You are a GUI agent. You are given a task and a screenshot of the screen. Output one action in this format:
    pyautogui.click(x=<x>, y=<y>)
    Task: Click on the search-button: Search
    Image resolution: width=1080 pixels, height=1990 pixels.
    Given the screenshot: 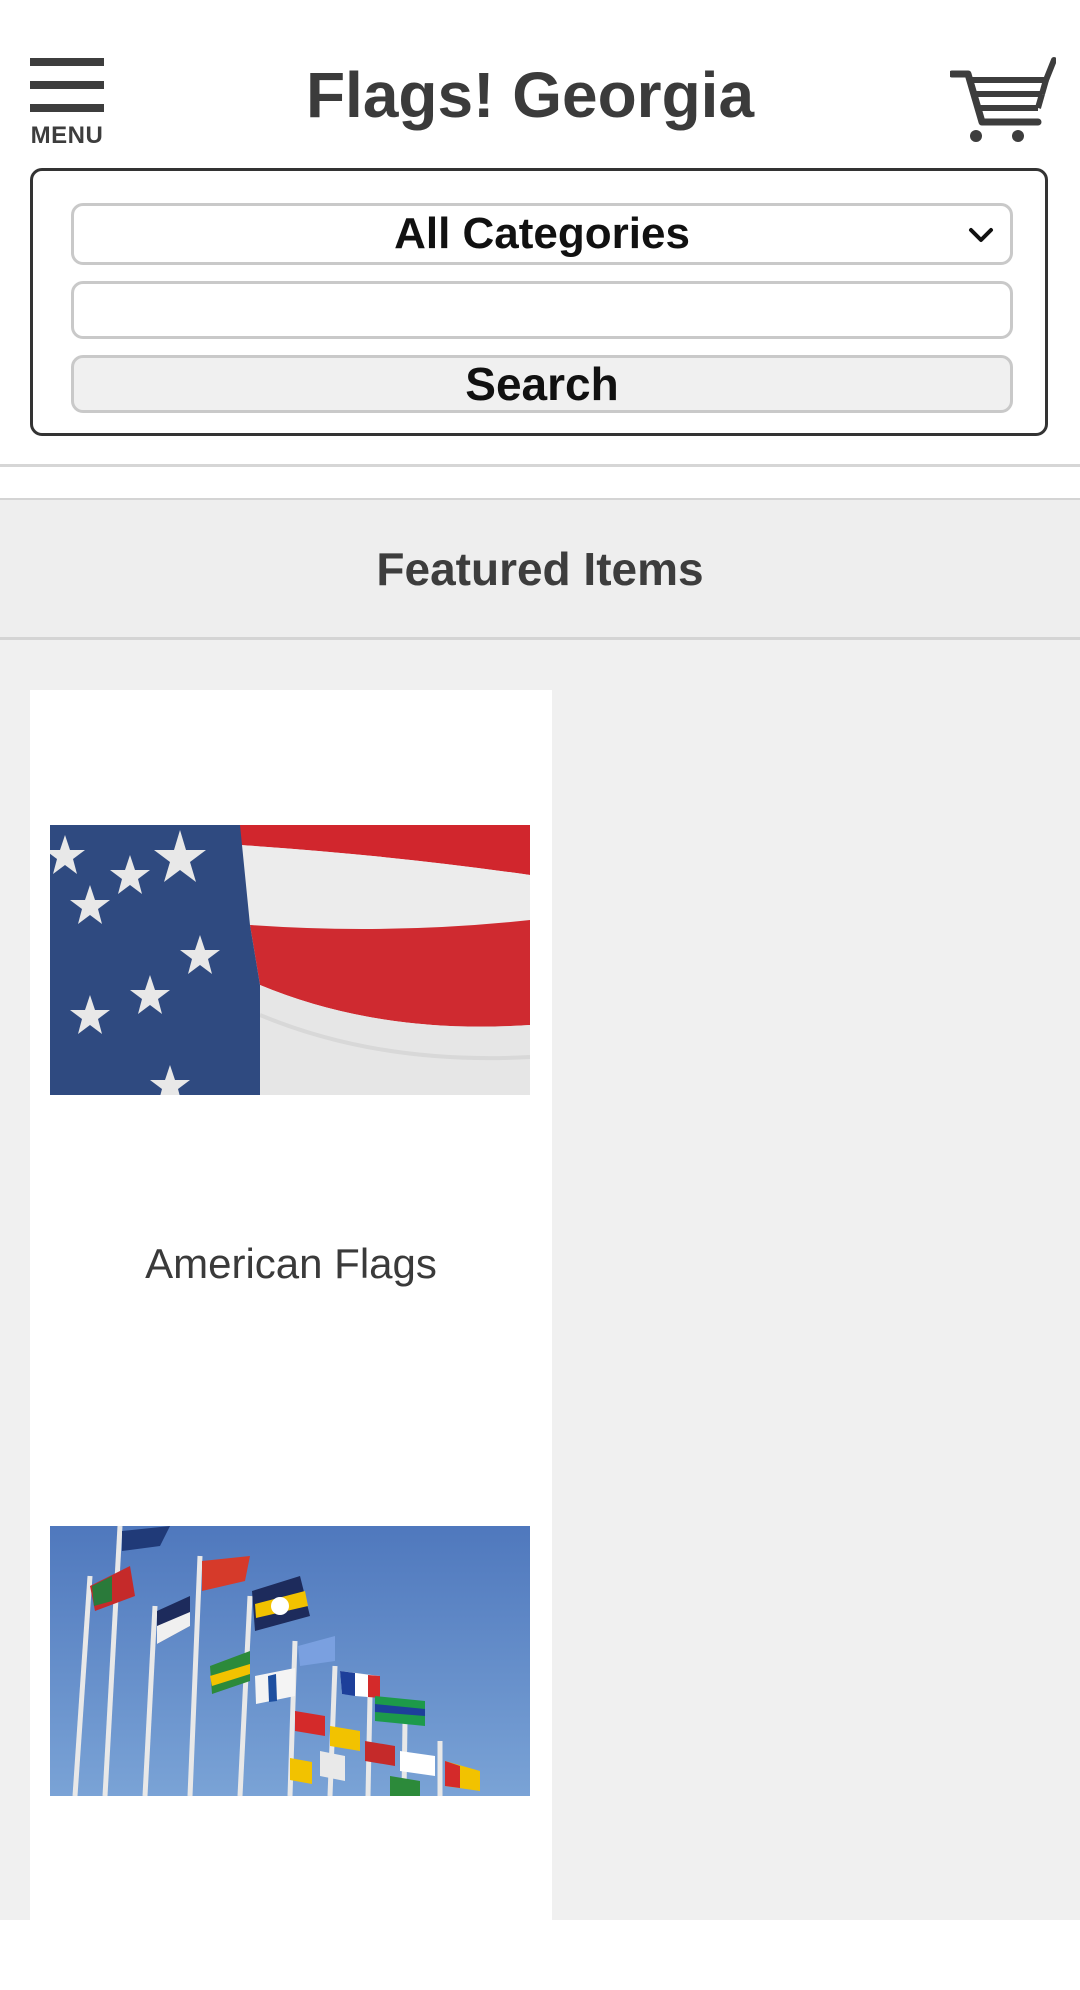 What is the action you would take?
    pyautogui.click(x=542, y=384)
    